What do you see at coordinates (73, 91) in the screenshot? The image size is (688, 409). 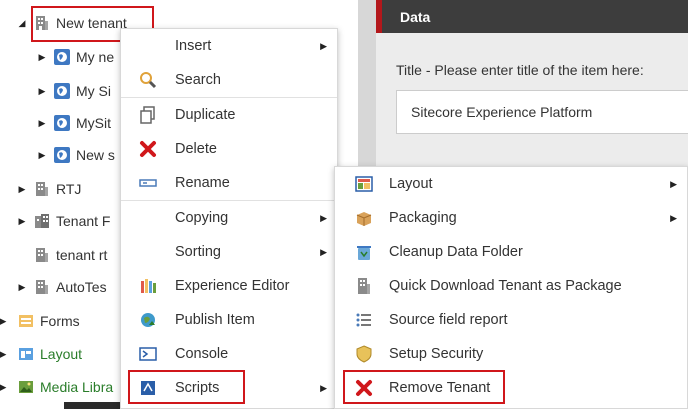 I see `tree-node-child-2: ▶ My Si` at bounding box center [73, 91].